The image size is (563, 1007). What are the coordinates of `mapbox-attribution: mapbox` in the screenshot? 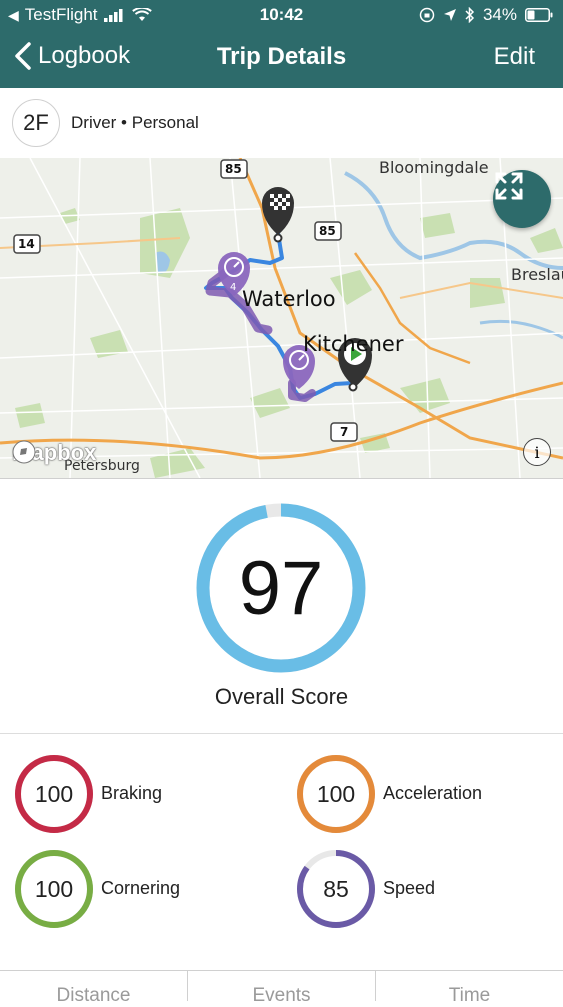 It's located at (54, 453).